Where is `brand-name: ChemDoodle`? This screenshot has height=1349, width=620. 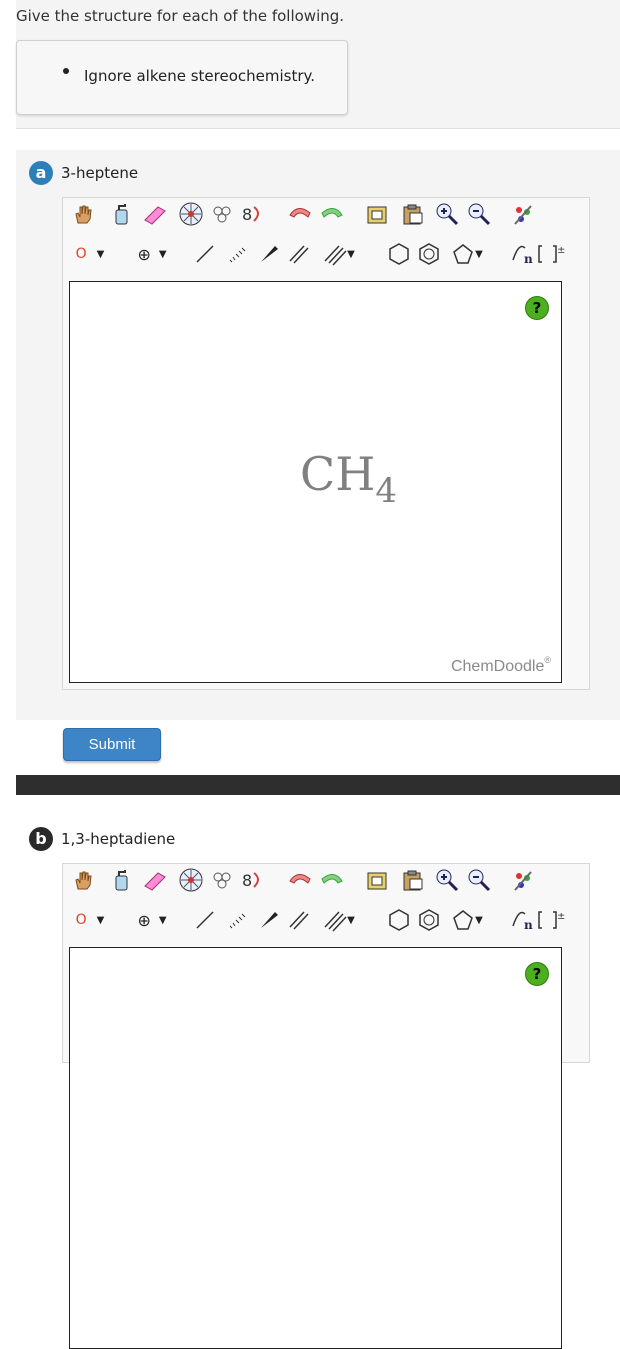 brand-name: ChemDoodle is located at coordinates (497, 666).